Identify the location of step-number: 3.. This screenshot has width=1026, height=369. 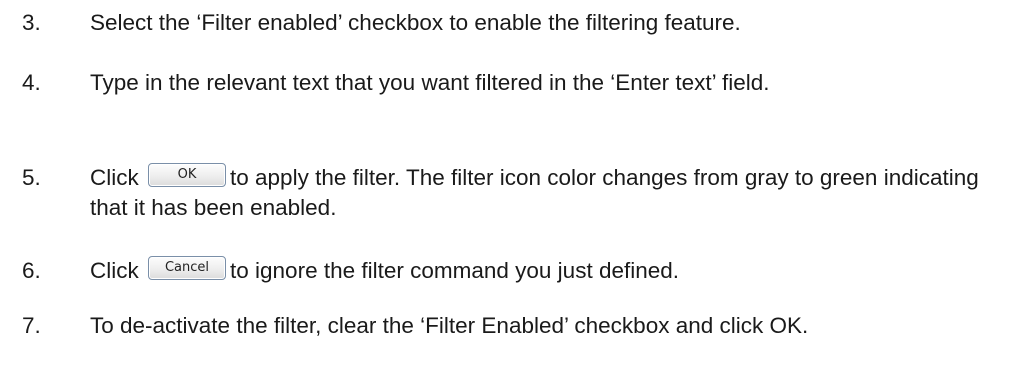
(31, 22).